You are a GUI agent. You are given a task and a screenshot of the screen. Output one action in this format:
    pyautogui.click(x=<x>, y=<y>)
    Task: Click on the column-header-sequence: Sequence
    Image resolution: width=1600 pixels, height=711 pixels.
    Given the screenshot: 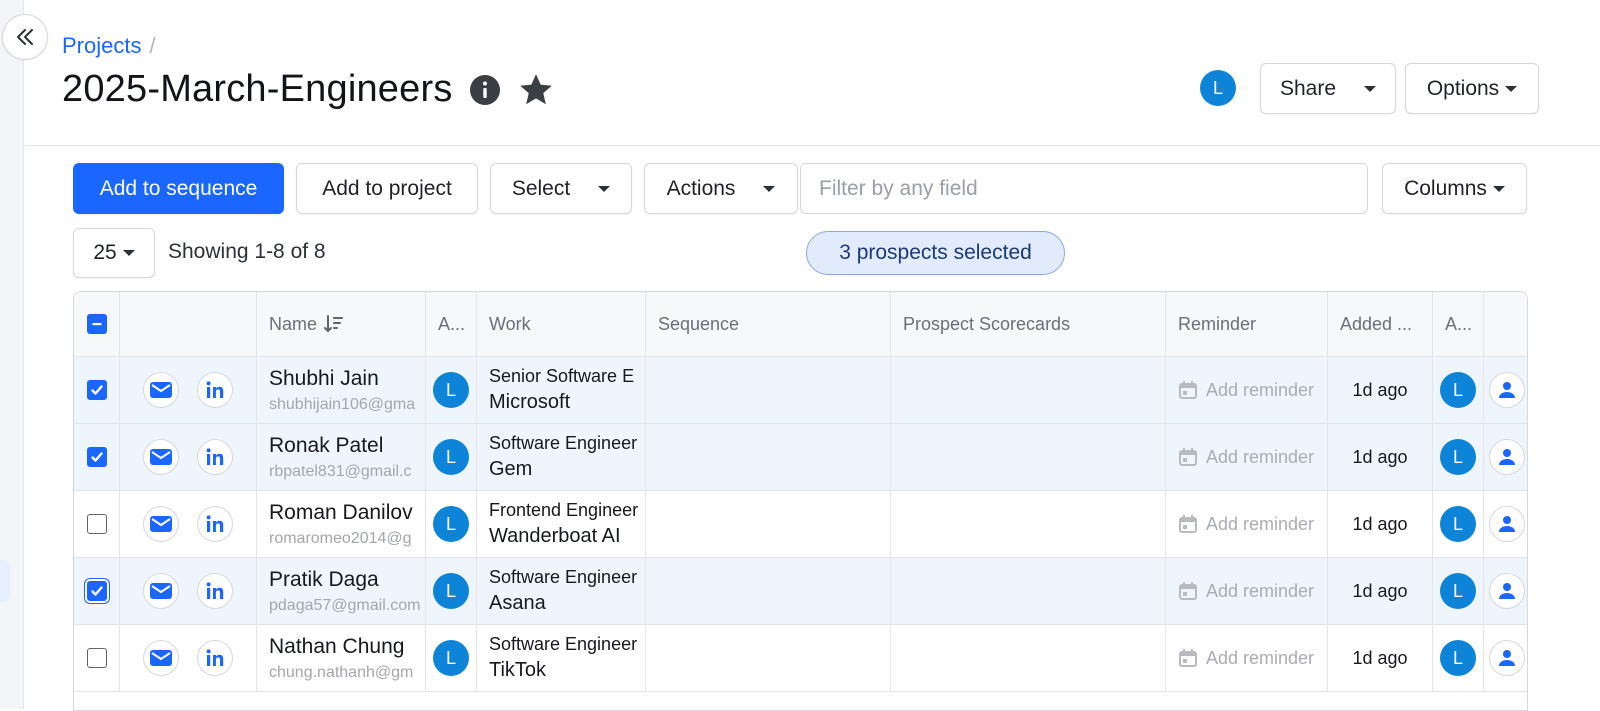 What is the action you would take?
    pyautogui.click(x=768, y=324)
    